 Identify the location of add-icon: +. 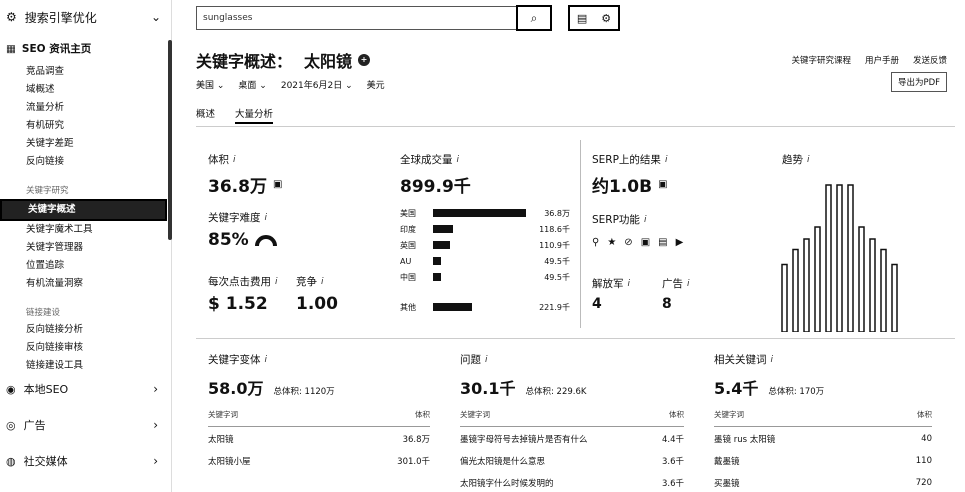
(364, 60).